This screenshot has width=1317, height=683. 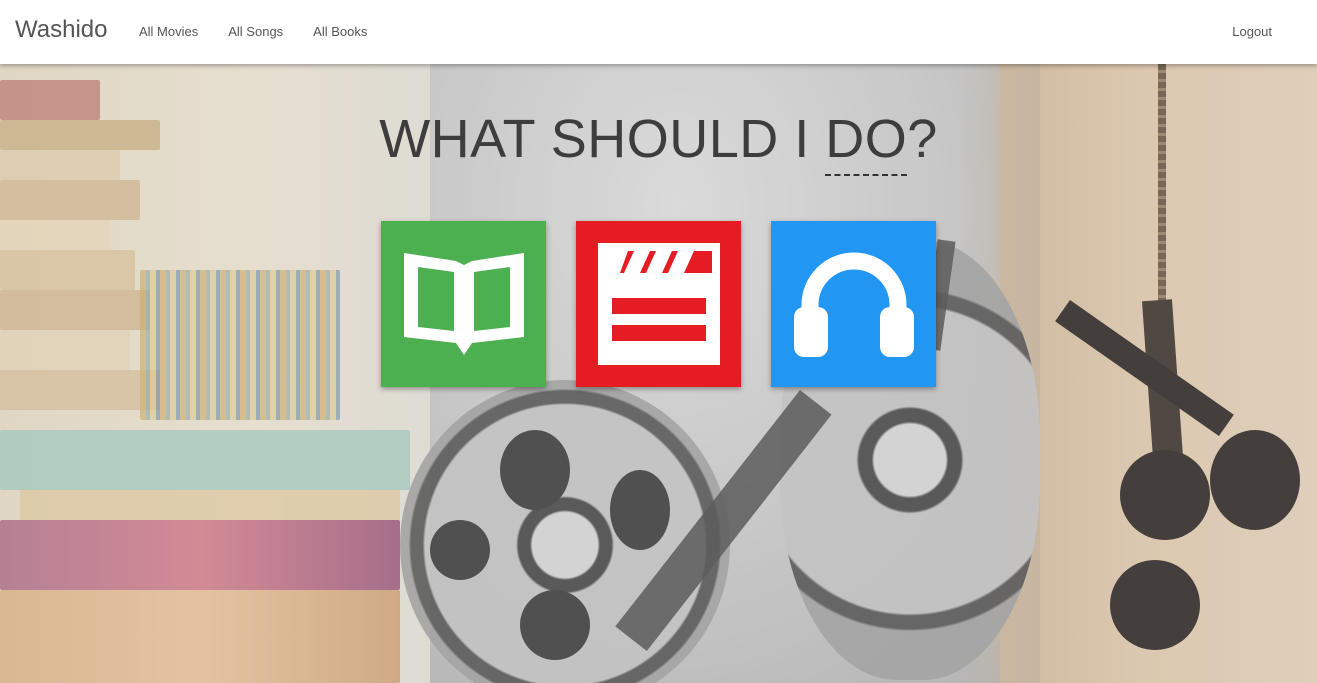 I want to click on nav-link-all-movies: All Movies, so click(x=168, y=32).